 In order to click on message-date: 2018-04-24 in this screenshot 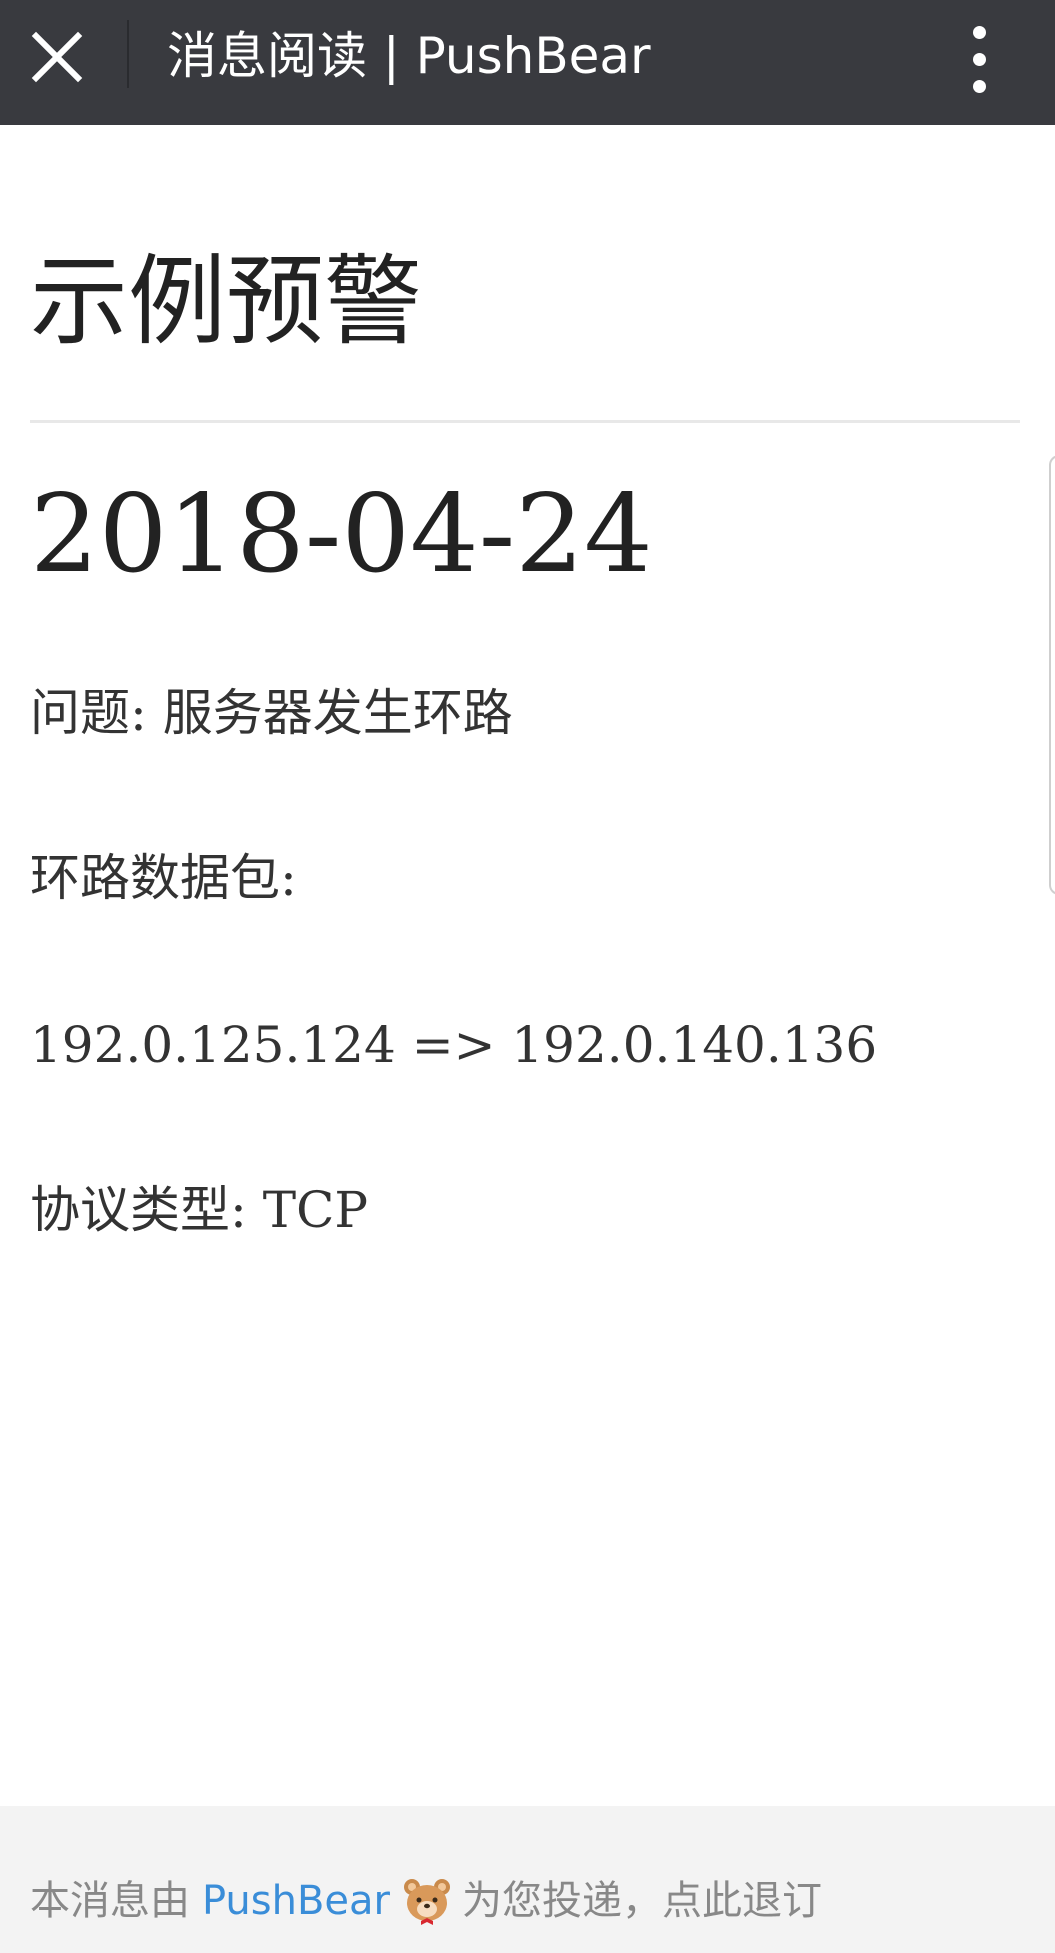, I will do `click(341, 534)`.